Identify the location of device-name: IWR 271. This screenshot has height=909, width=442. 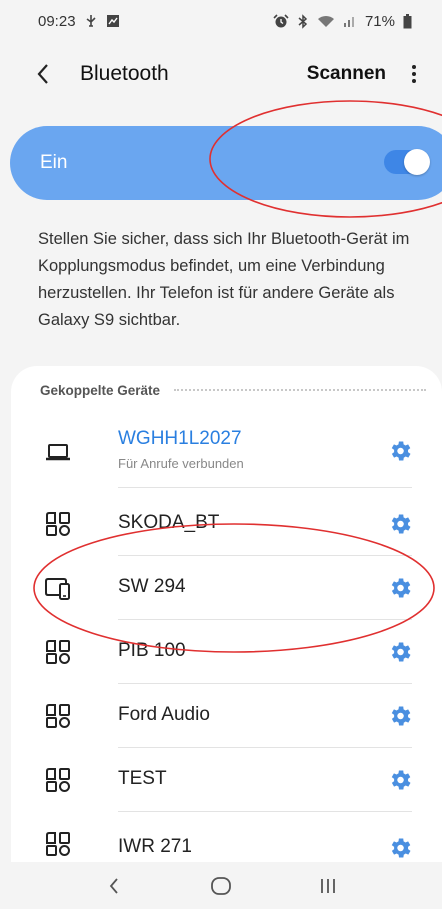
(155, 846).